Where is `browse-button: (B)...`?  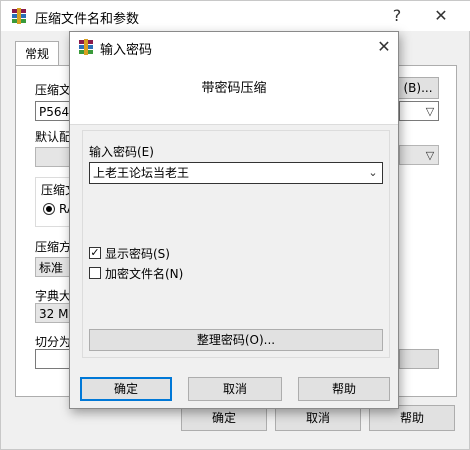
browse-button: (B)... is located at coordinates (418, 88).